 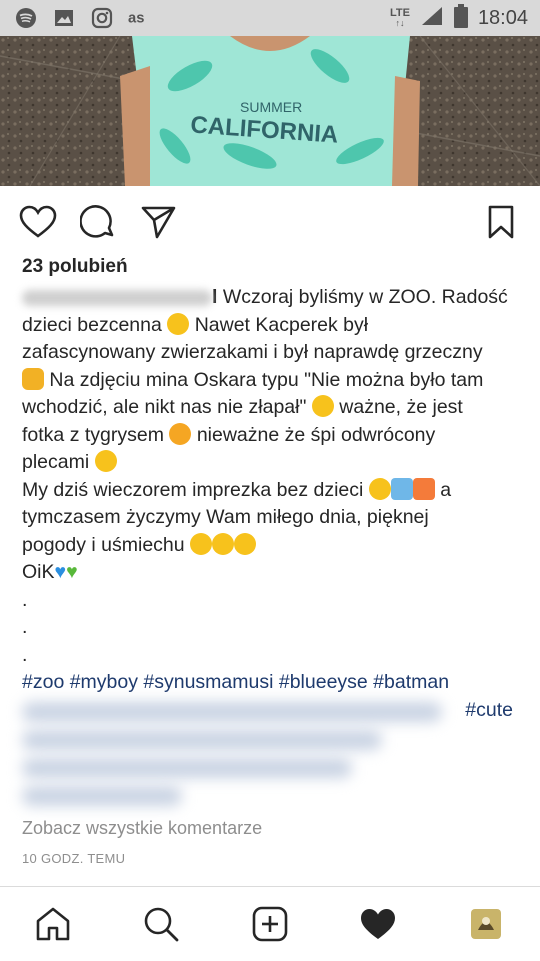 What do you see at coordinates (164, 407) in the screenshot?
I see `caption-line: wchodzić, ale nikt nas nie złapał"` at bounding box center [164, 407].